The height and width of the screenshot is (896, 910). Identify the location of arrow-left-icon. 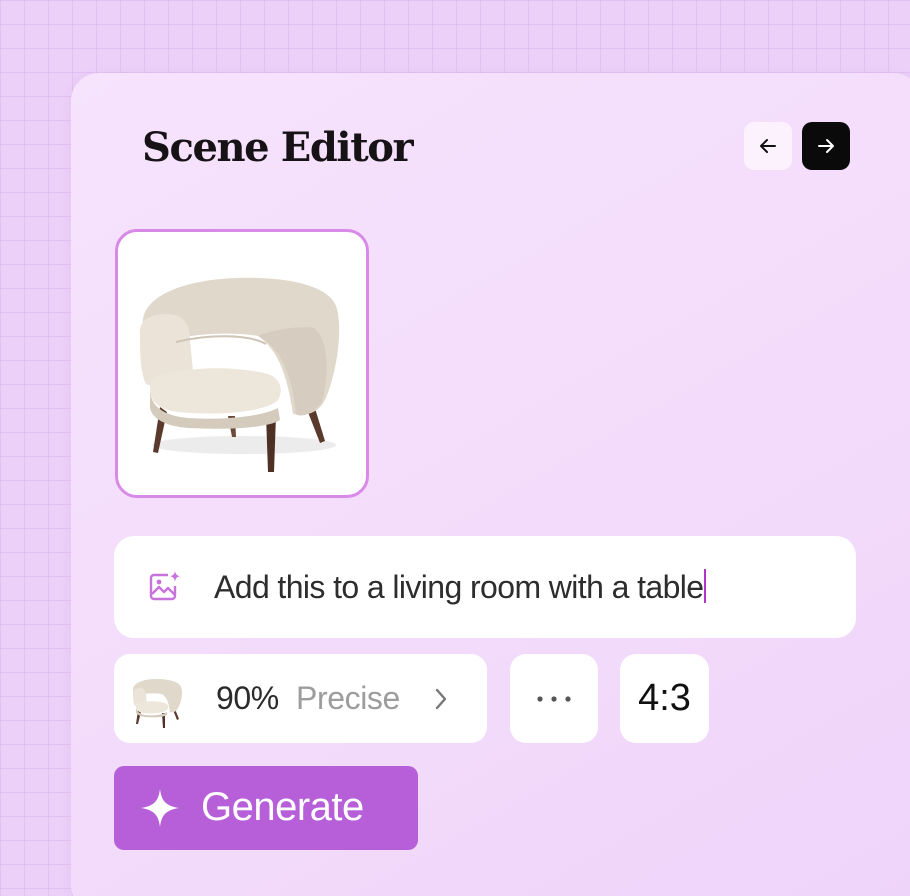
(768, 146).